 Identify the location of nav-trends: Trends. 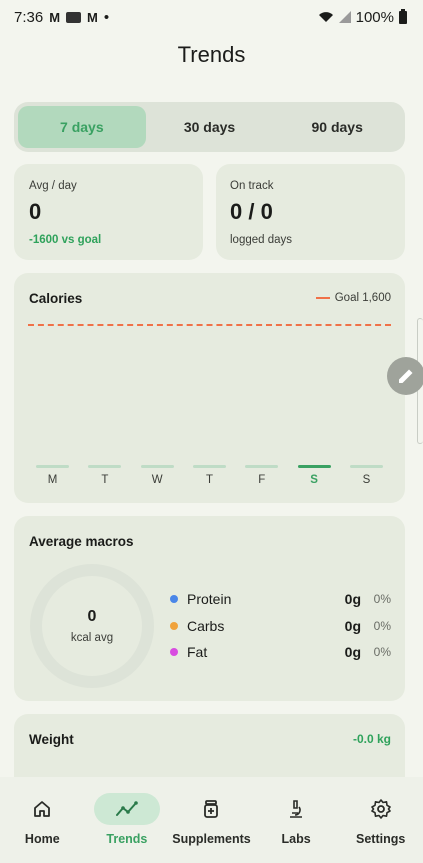
(127, 819).